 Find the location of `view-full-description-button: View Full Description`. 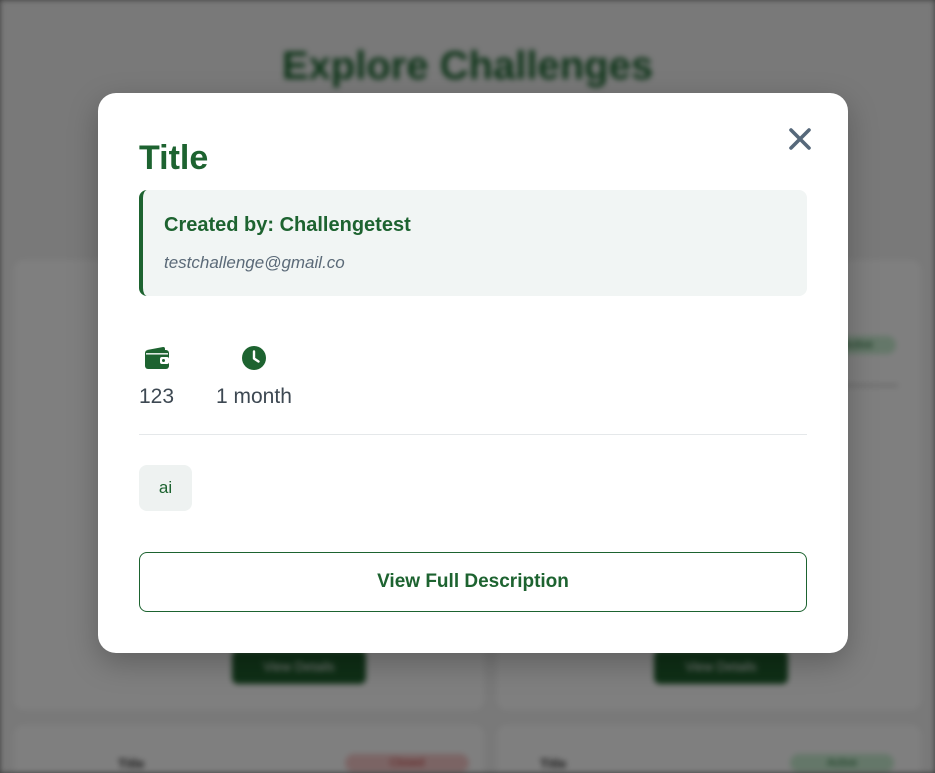

view-full-description-button: View Full Description is located at coordinates (473, 582).